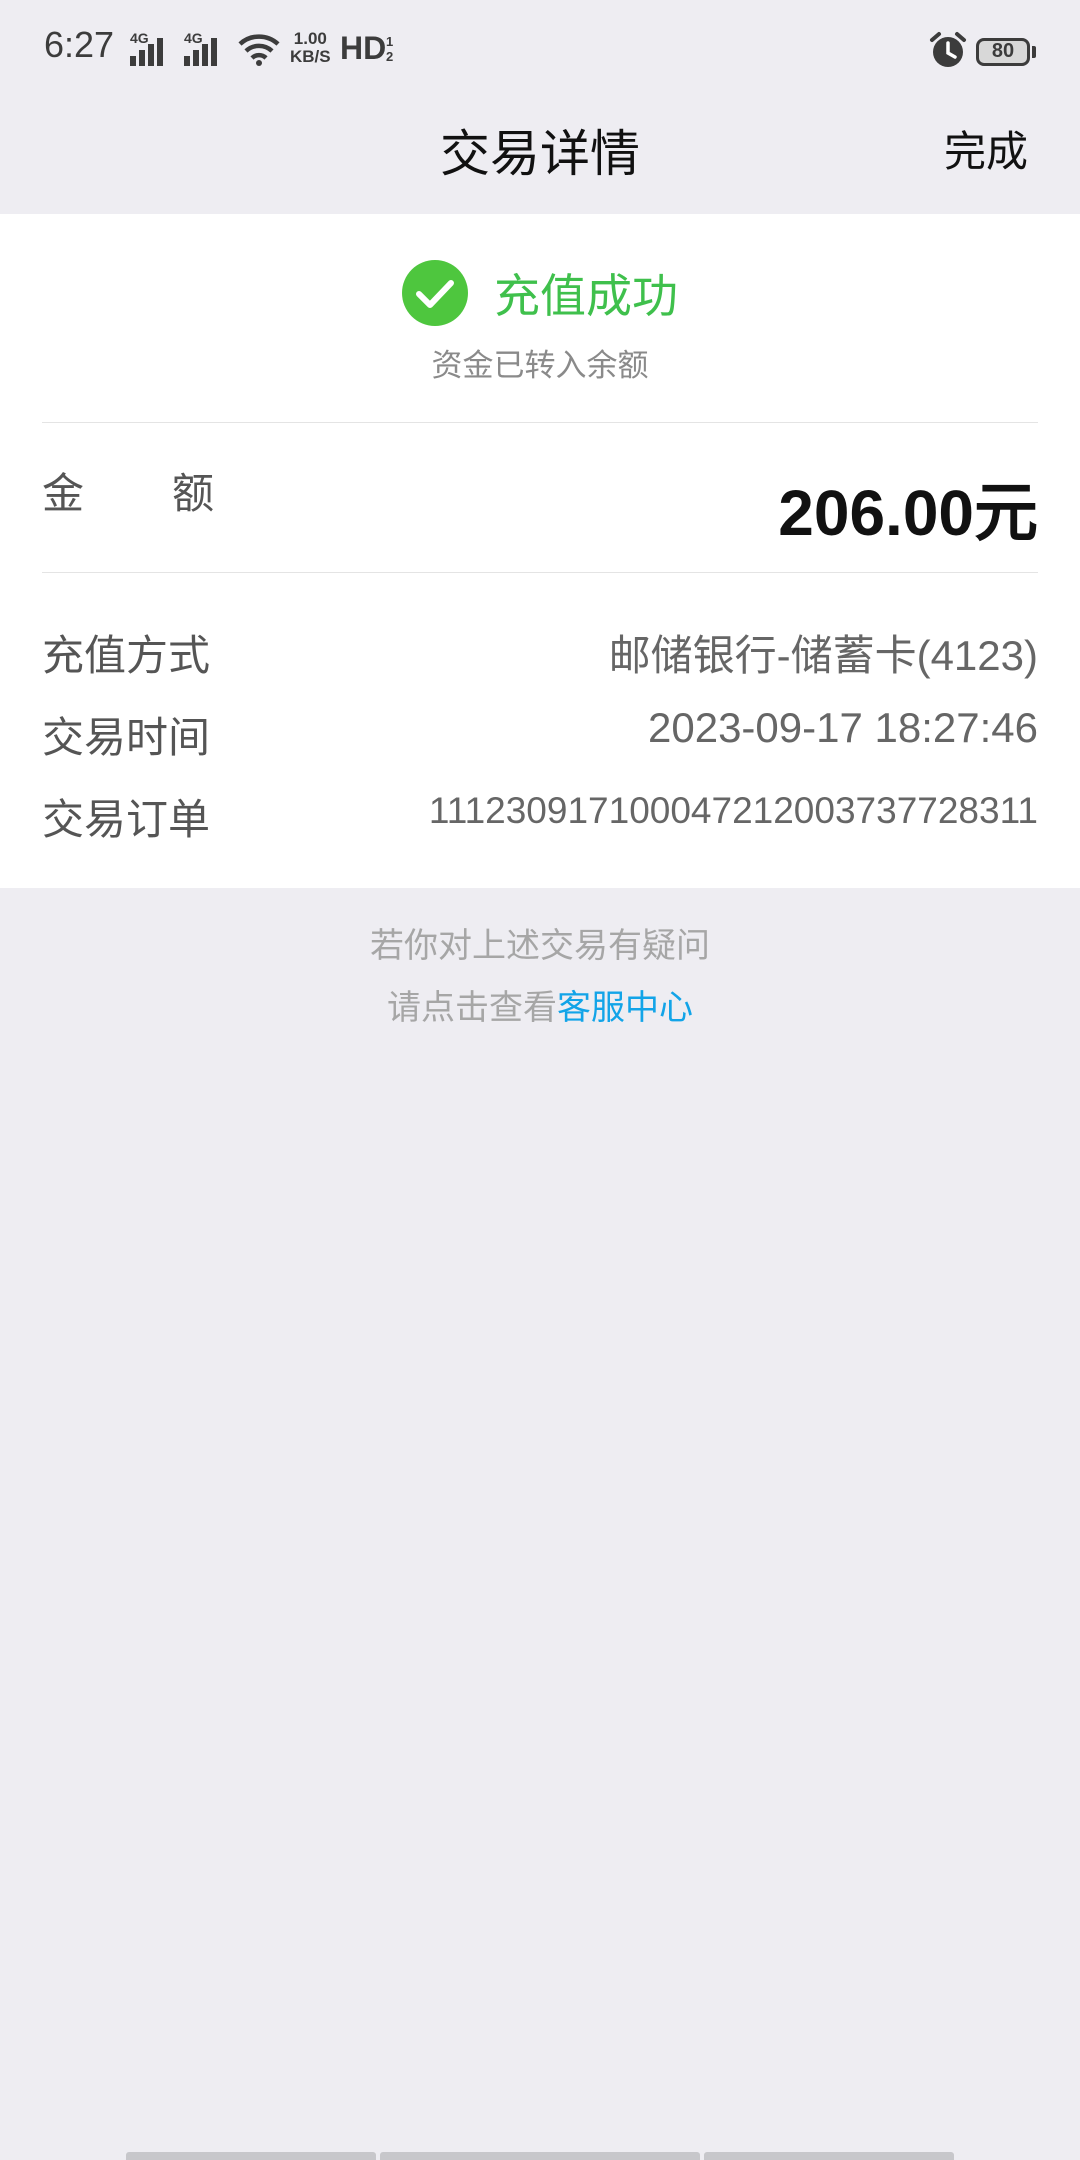  What do you see at coordinates (540, 946) in the screenshot?
I see `help-text: 若你对上述交易有疑问` at bounding box center [540, 946].